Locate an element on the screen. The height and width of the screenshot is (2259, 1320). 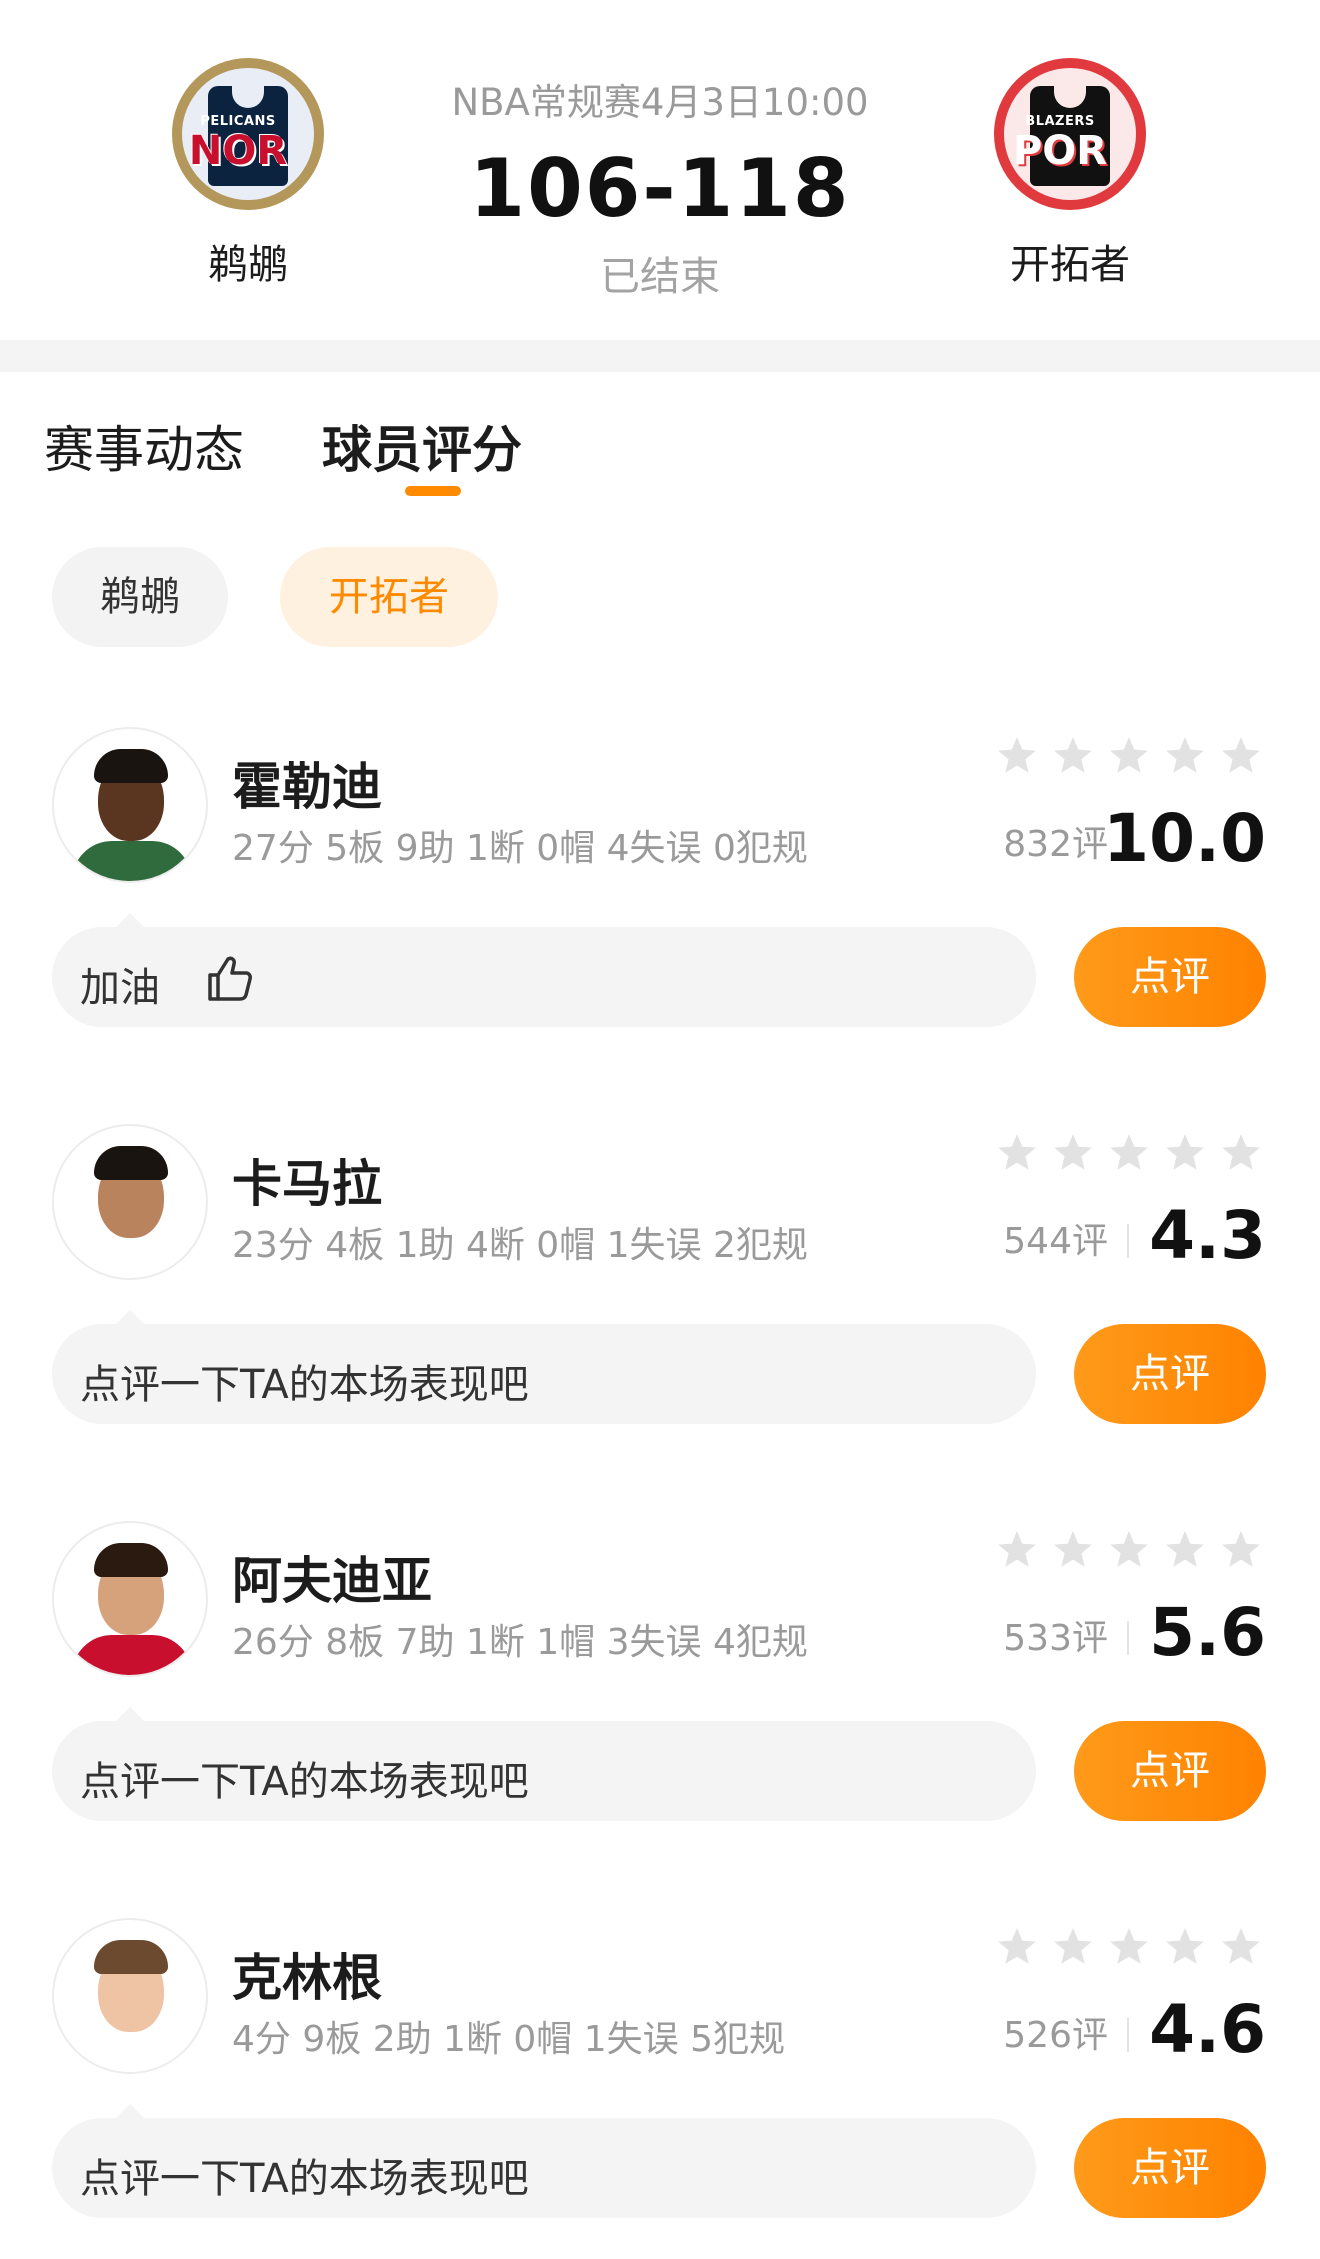
away-team-name: 开拓者 is located at coordinates (1070, 265).